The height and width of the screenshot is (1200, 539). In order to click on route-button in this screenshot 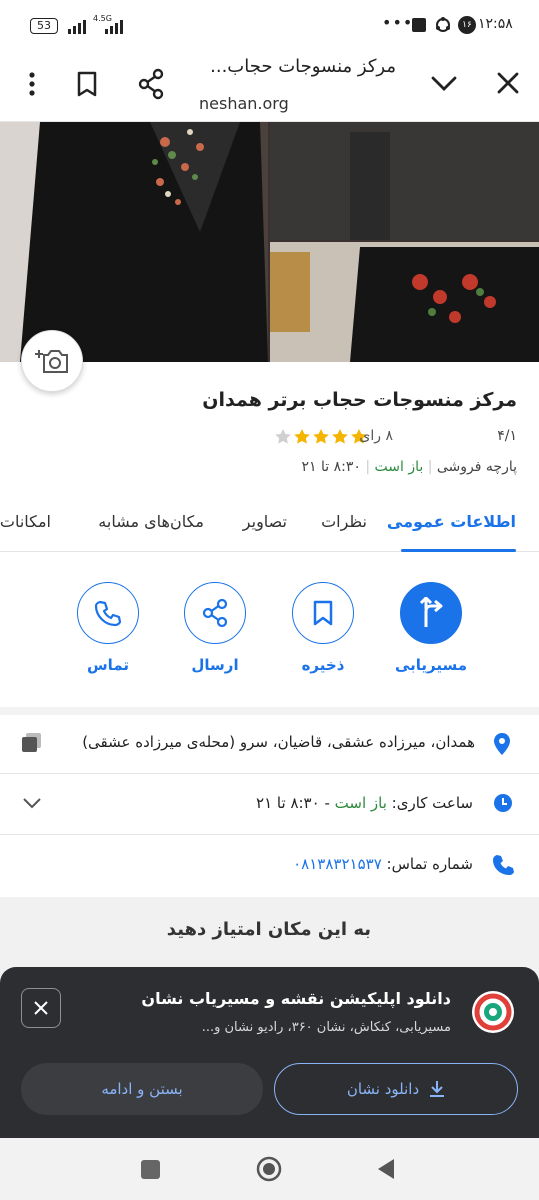, I will do `click(431, 613)`.